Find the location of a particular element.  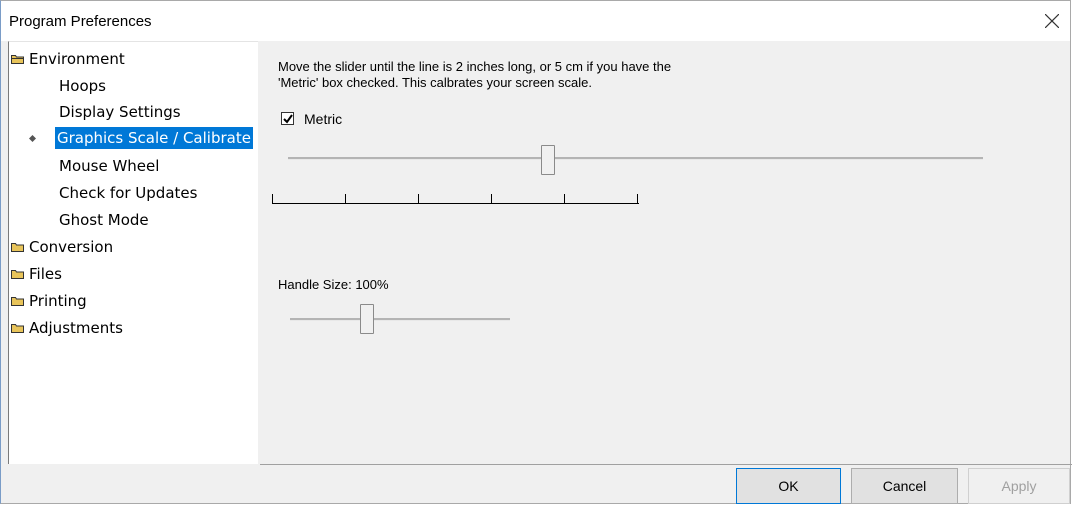

tree-item-ghost-mode: Ghost Mode is located at coordinates (104, 220).